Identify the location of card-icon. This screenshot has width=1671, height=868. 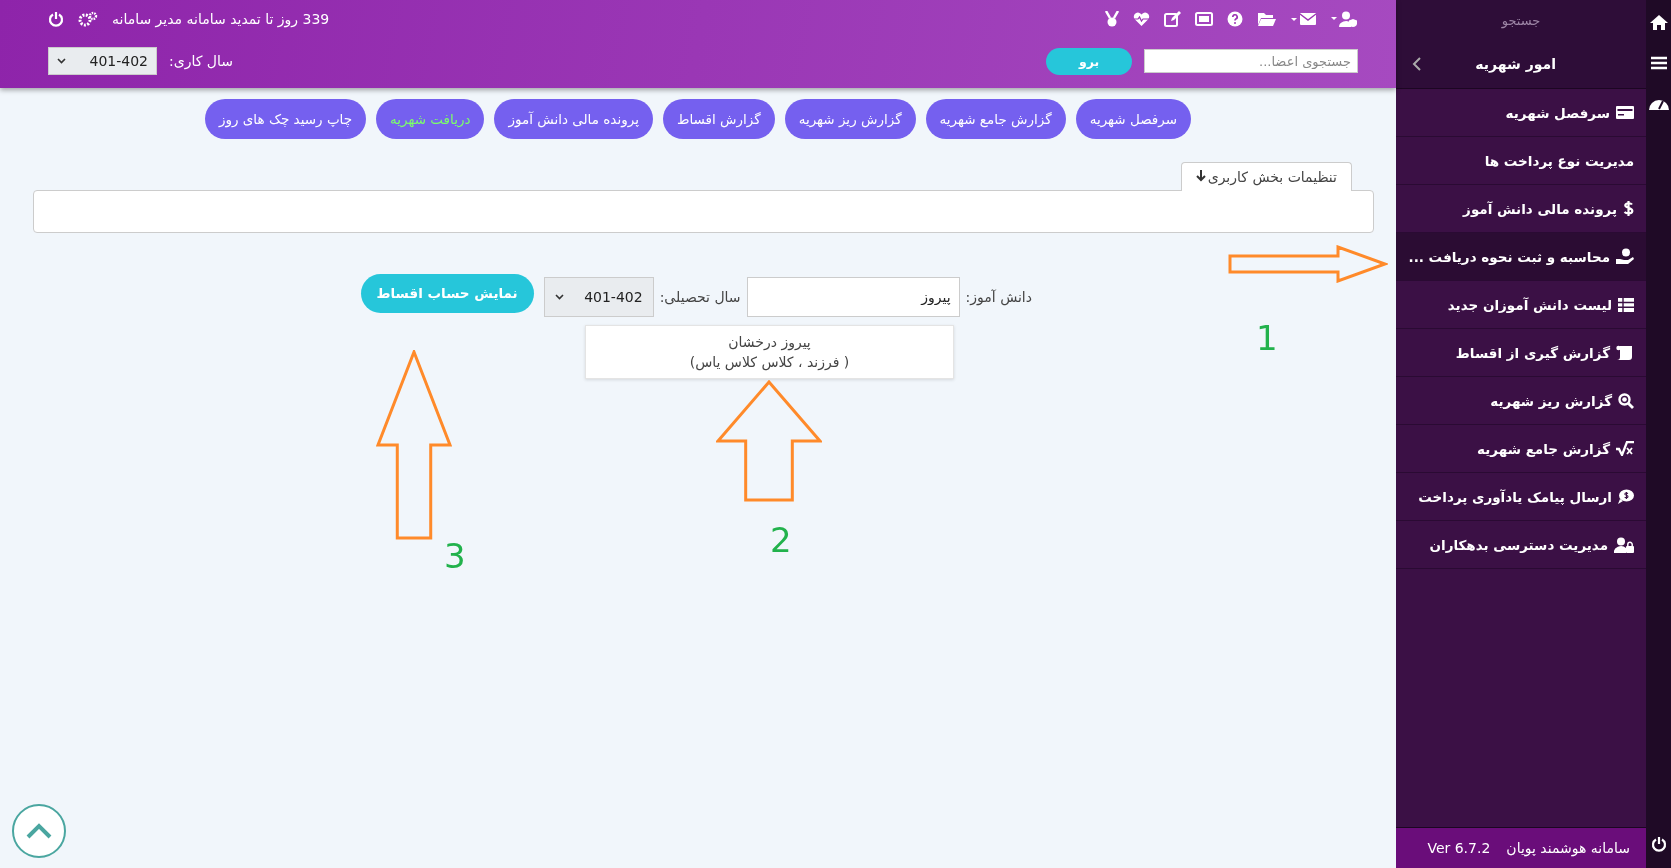
(1625, 112).